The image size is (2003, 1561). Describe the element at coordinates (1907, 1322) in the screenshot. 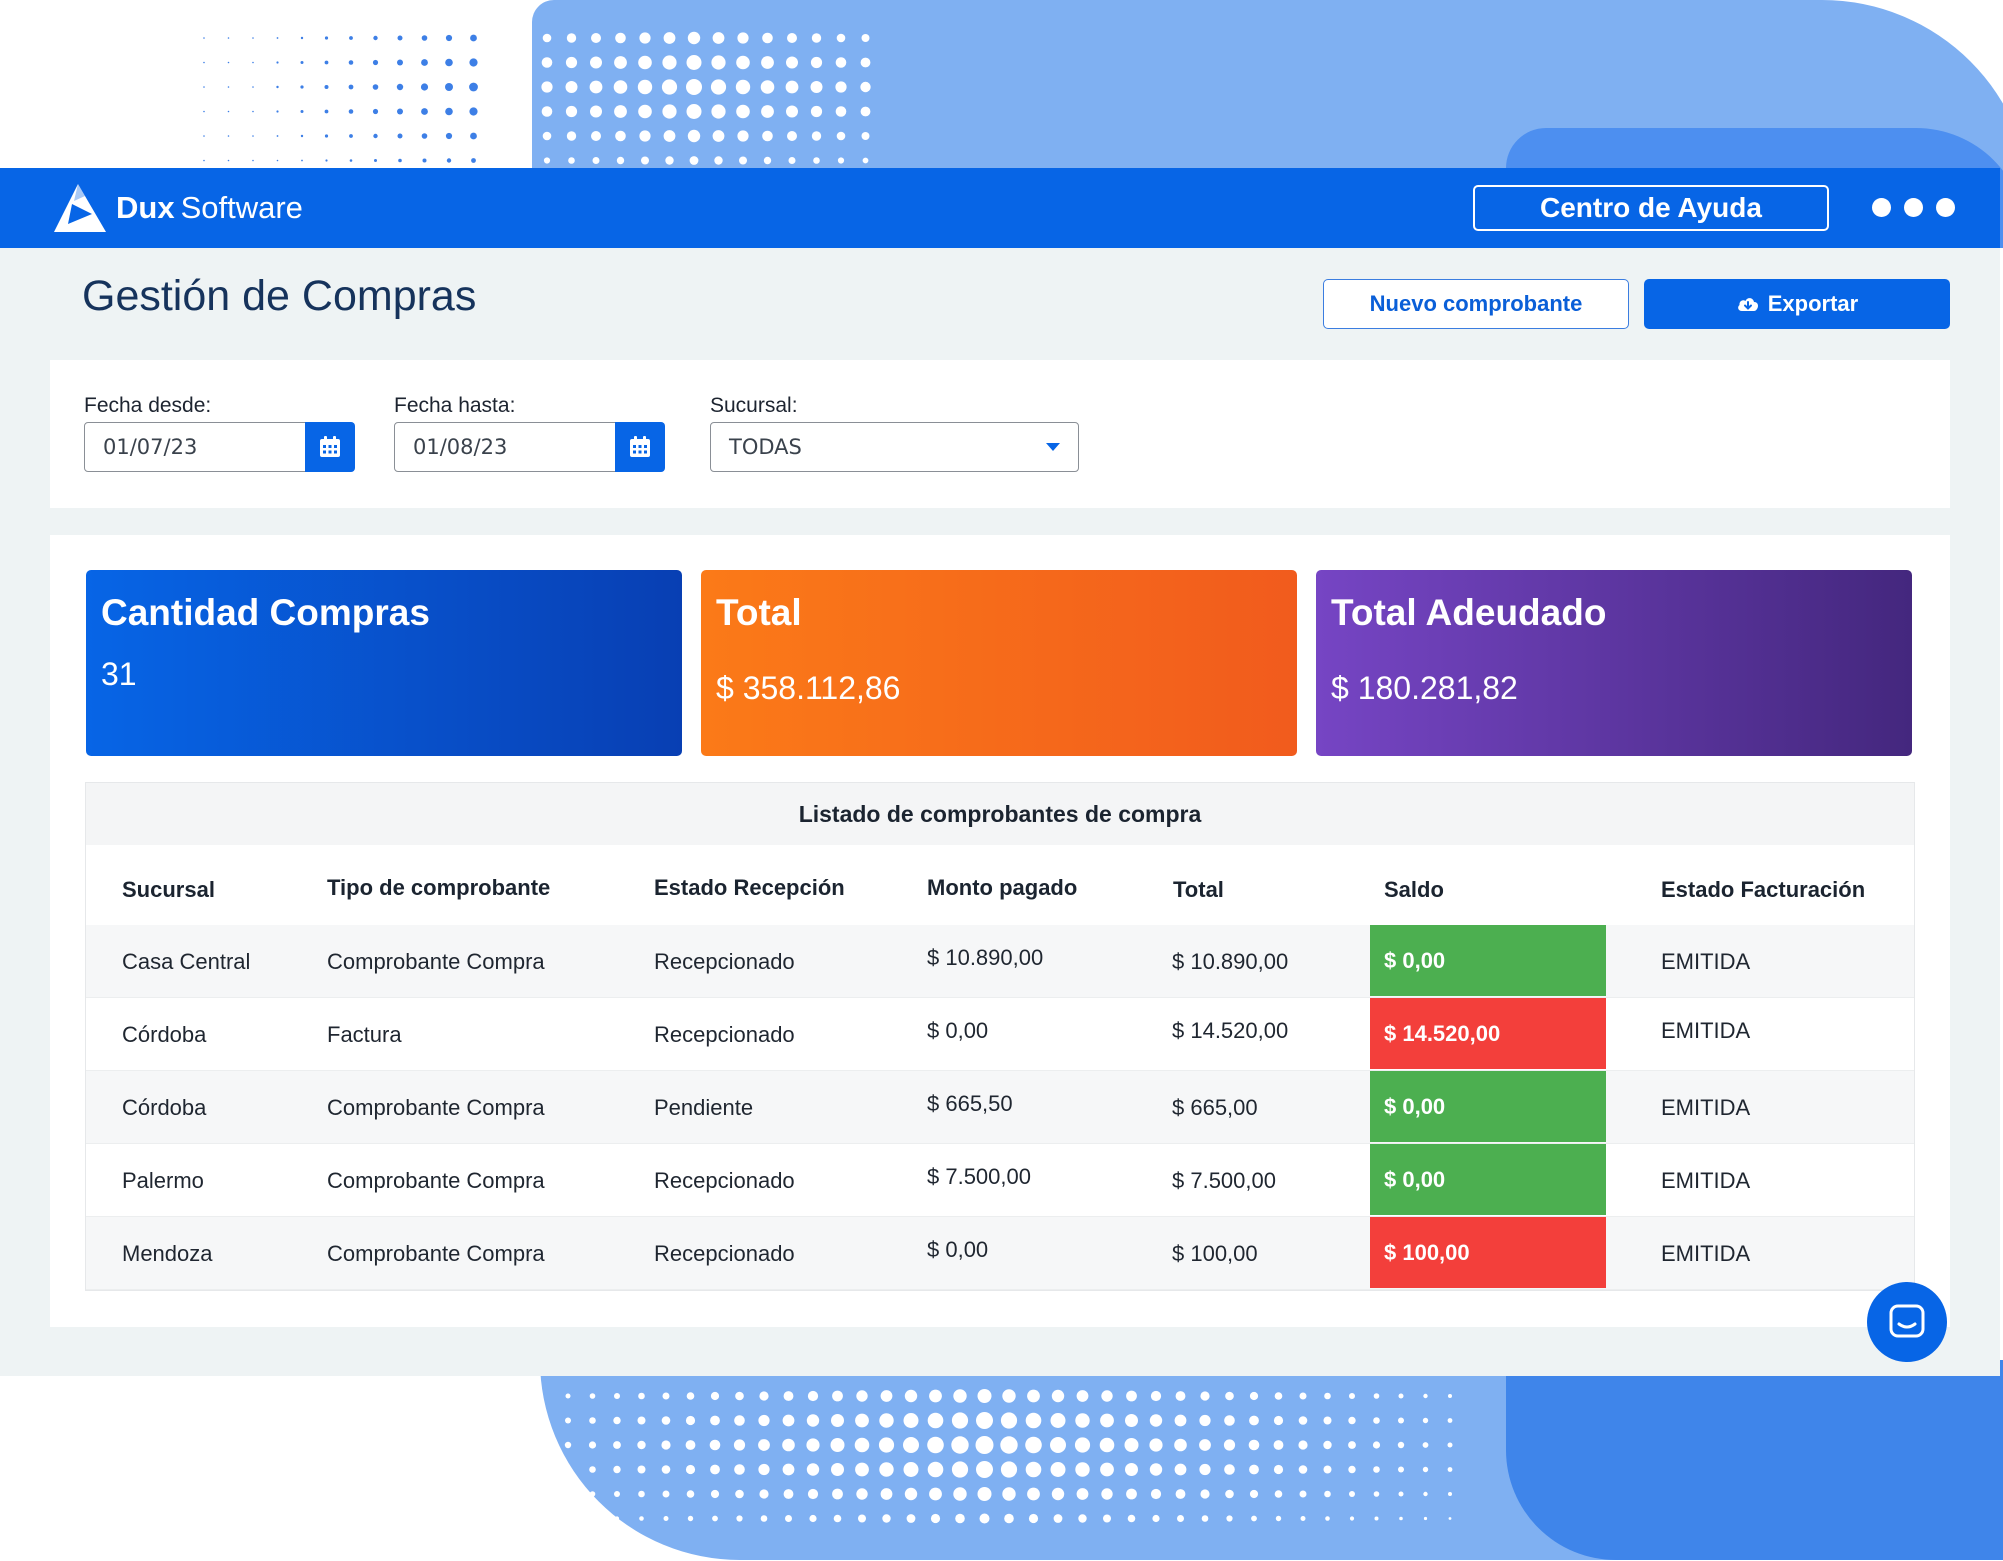

I see `chat-button` at that location.